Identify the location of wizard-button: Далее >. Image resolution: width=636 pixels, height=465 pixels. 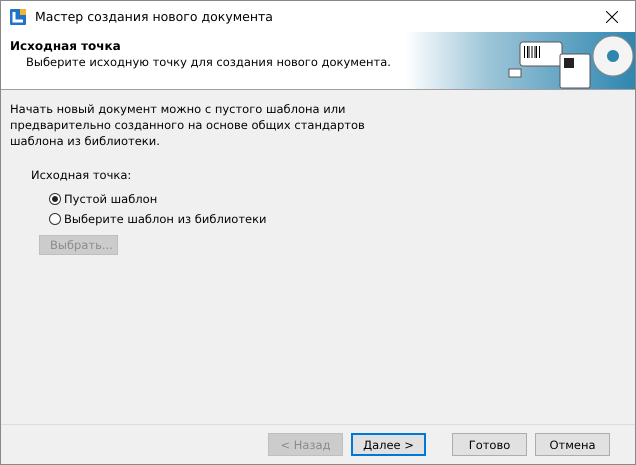
(388, 444).